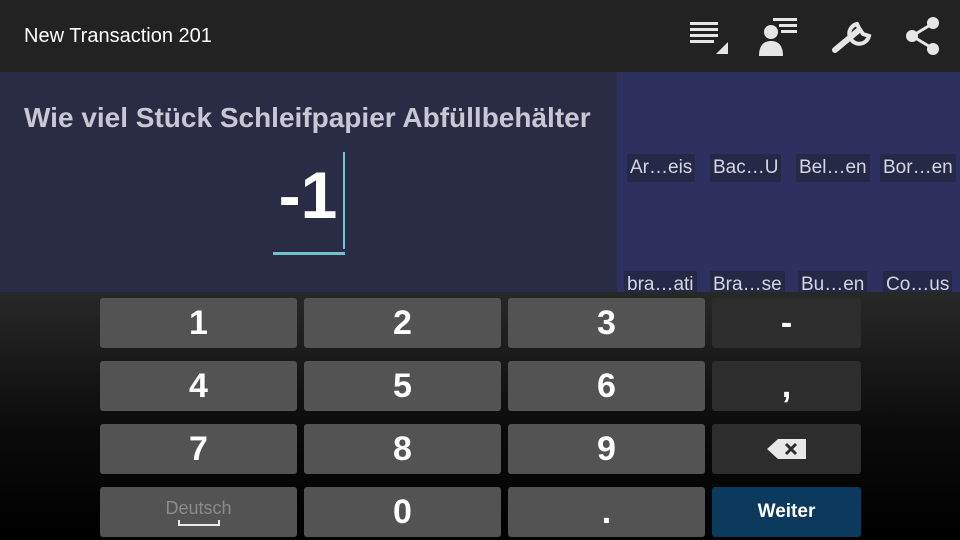 Image resolution: width=960 pixels, height=540 pixels. Describe the element at coordinates (918, 168) in the screenshot. I see `suggestion-chip: Bor…en` at that location.